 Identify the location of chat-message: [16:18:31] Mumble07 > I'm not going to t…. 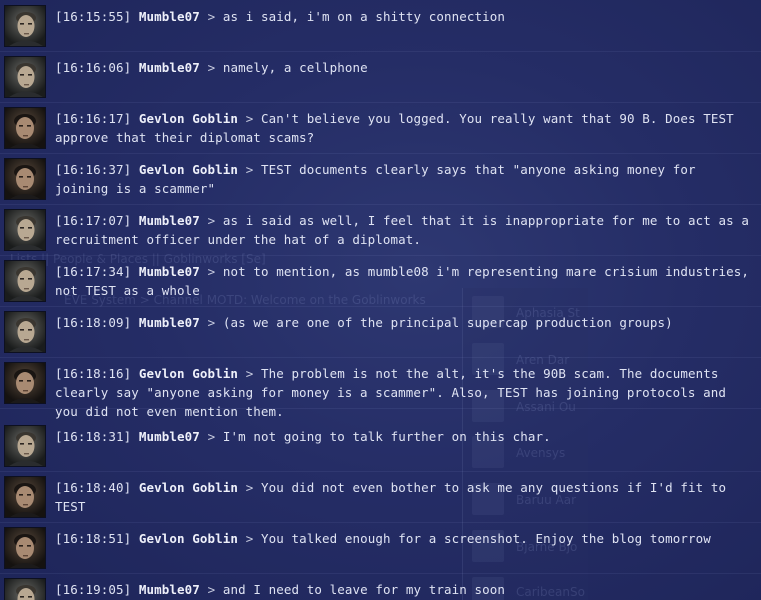
(380, 446).